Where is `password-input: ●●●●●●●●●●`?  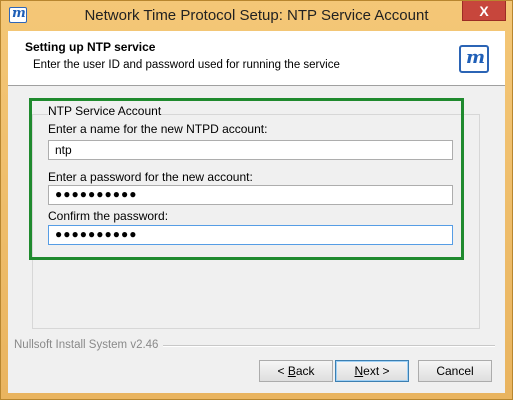 password-input: ●●●●●●●●●● is located at coordinates (250, 195).